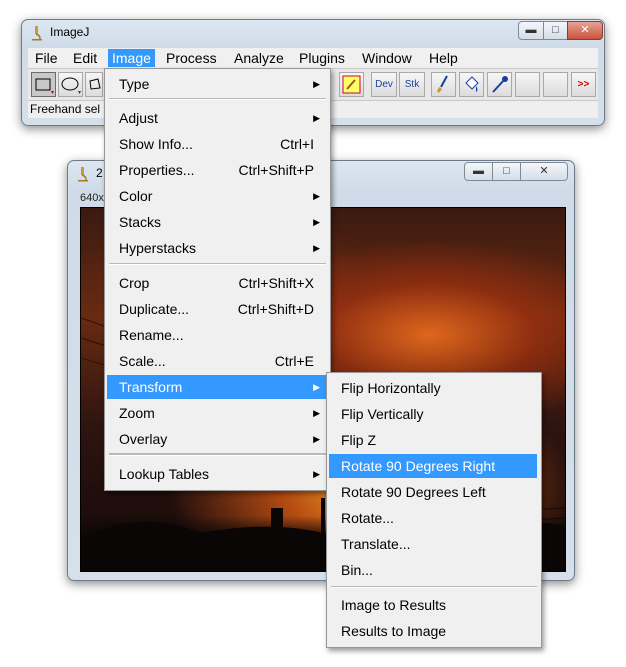 The image size is (626, 667). I want to click on more-tools-button: >>, so click(583, 84).